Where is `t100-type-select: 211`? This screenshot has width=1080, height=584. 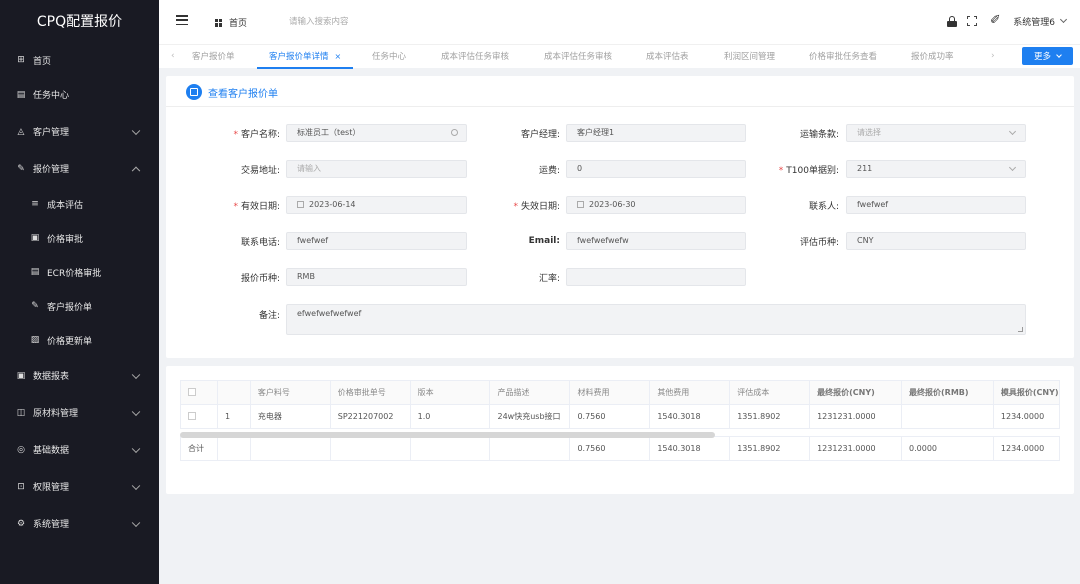 t100-type-select: 211 is located at coordinates (936, 169).